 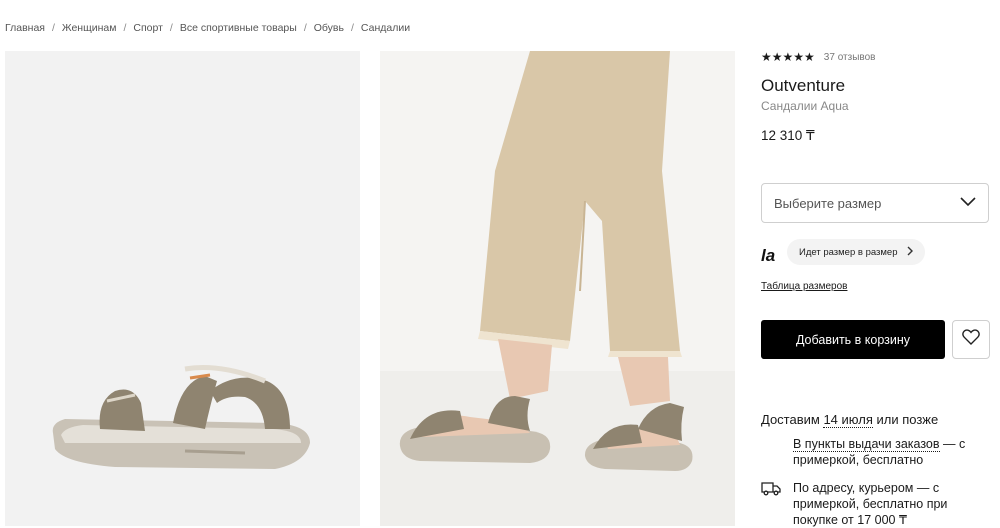 What do you see at coordinates (768, 255) in the screenshot?
I see `la-logo: la` at bounding box center [768, 255].